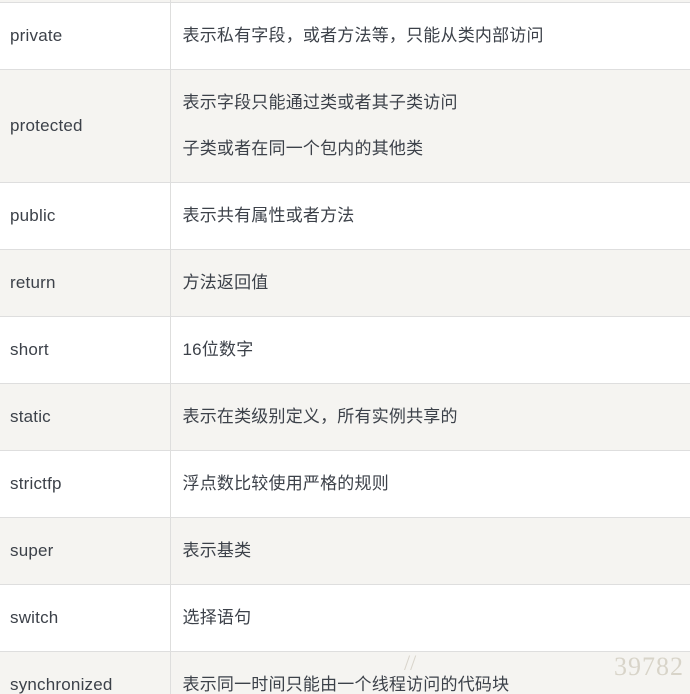 This screenshot has height=694, width=690. Describe the element at coordinates (346, 684) in the screenshot. I see `description-line: 表示同一时间只能由一个线程访问的代码块` at that location.